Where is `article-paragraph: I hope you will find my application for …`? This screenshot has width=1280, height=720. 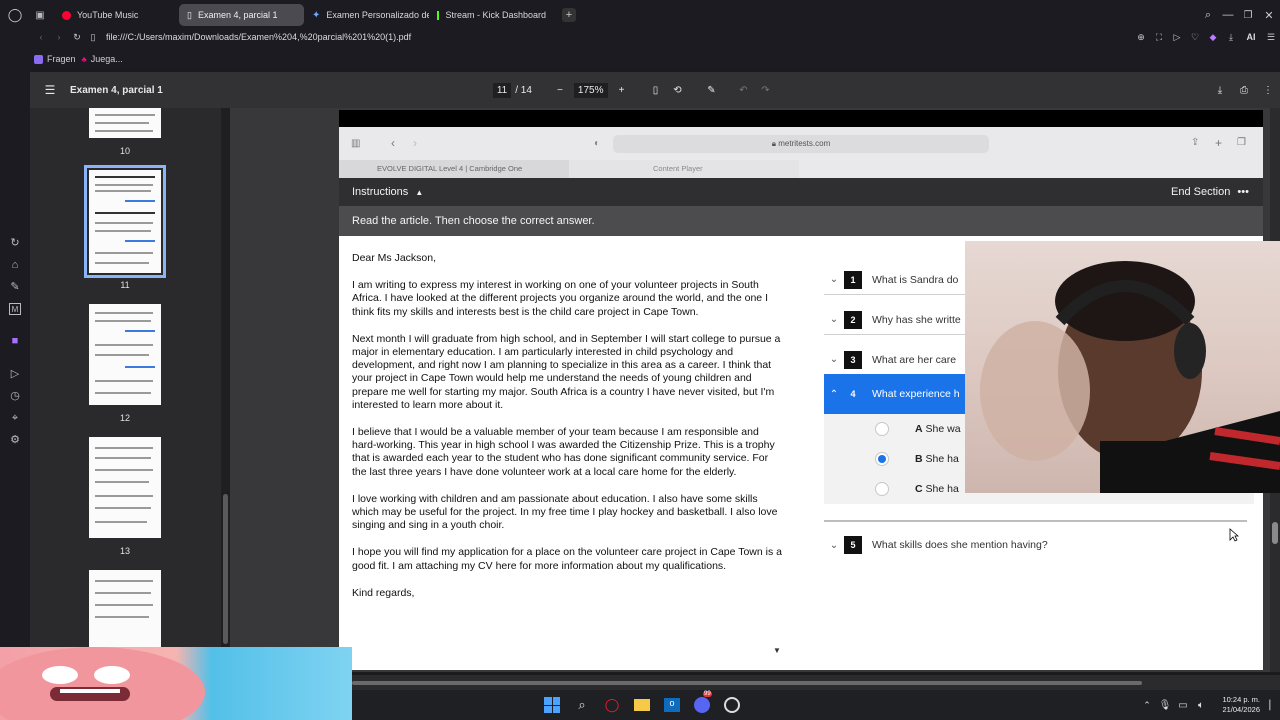
article-paragraph: I hope you will find my application for … is located at coordinates (567, 559).